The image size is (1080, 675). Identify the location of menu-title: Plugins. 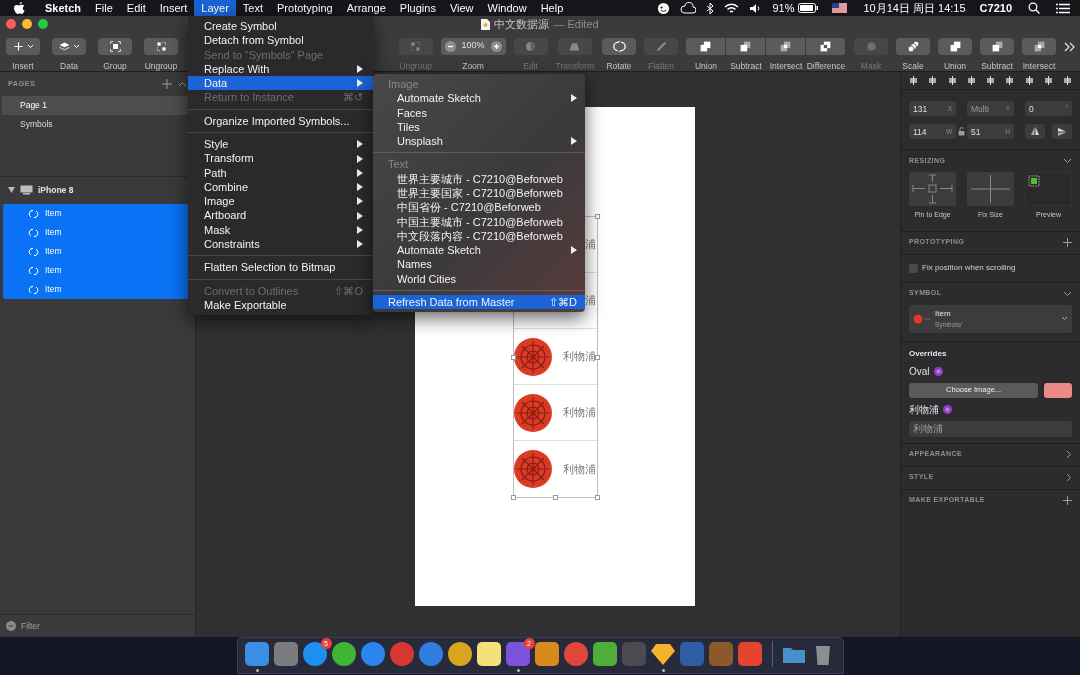
(417, 8).